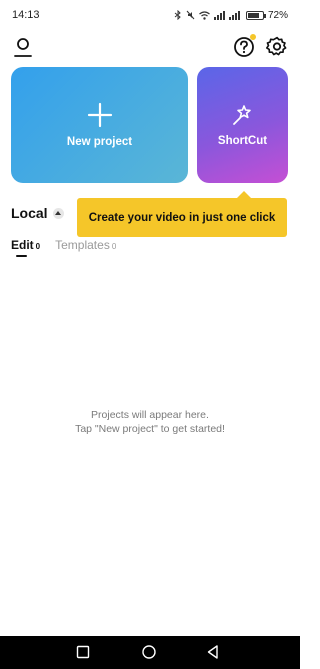  Describe the element at coordinates (277, 47) in the screenshot. I see `settings-icon` at that location.